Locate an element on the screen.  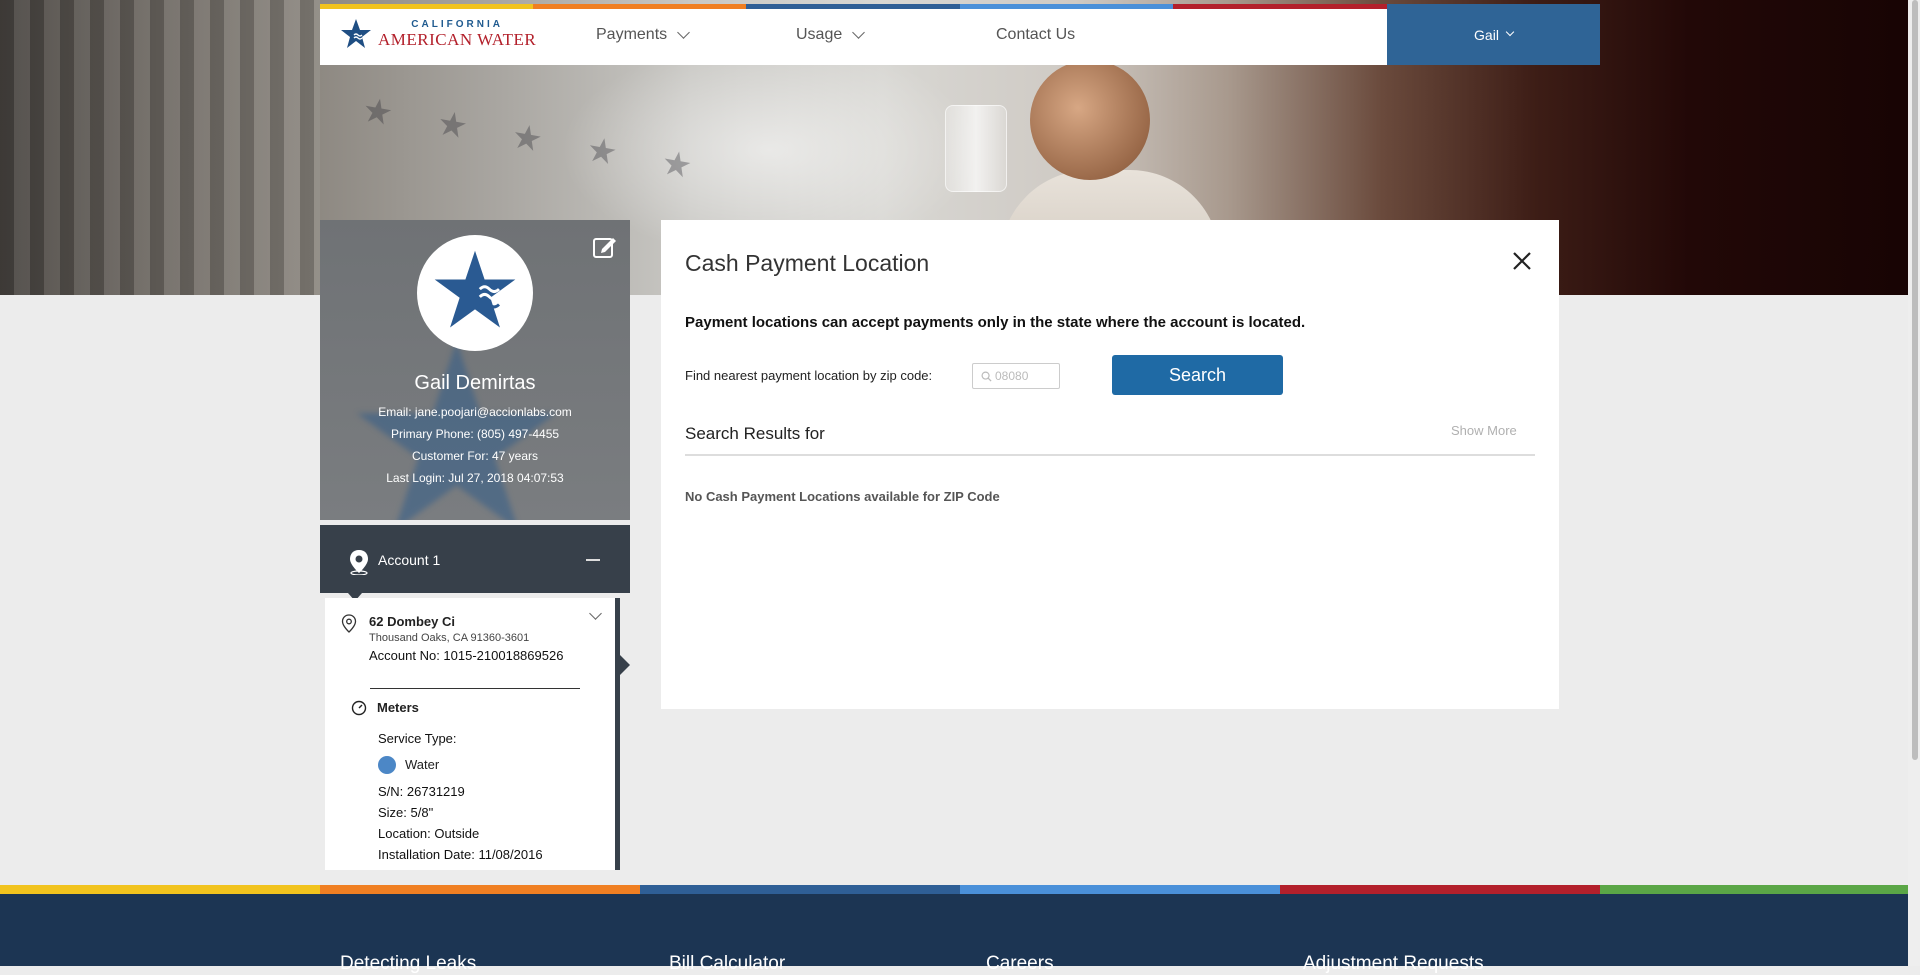
search-results-heading: Search Results for is located at coordinates (755, 433).